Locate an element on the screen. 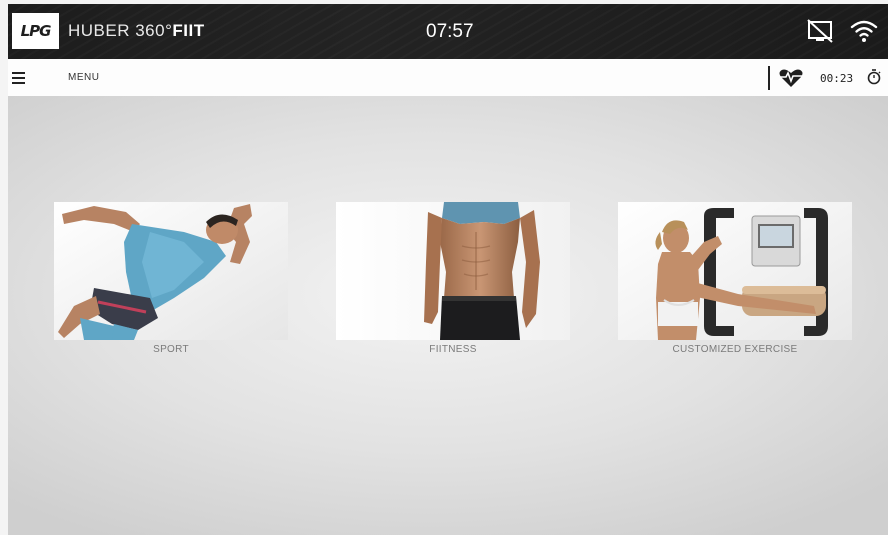 The height and width of the screenshot is (535, 888). session-timer: 00:23 is located at coordinates (837, 78).